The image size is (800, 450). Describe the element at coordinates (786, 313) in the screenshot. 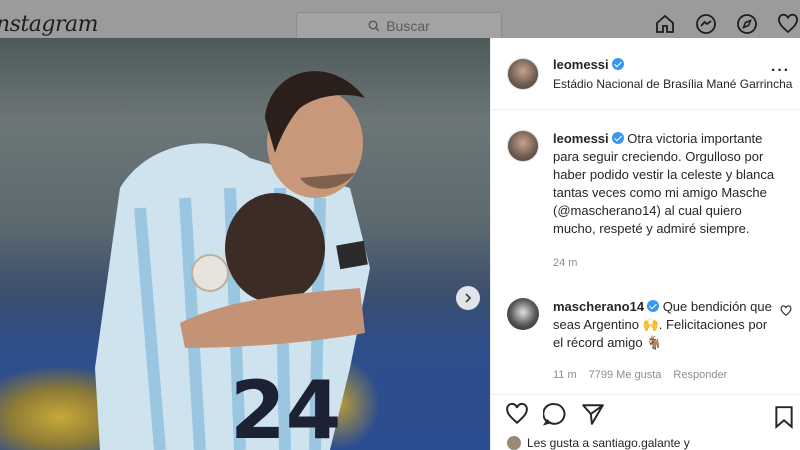

I see `like-comment-icon` at that location.